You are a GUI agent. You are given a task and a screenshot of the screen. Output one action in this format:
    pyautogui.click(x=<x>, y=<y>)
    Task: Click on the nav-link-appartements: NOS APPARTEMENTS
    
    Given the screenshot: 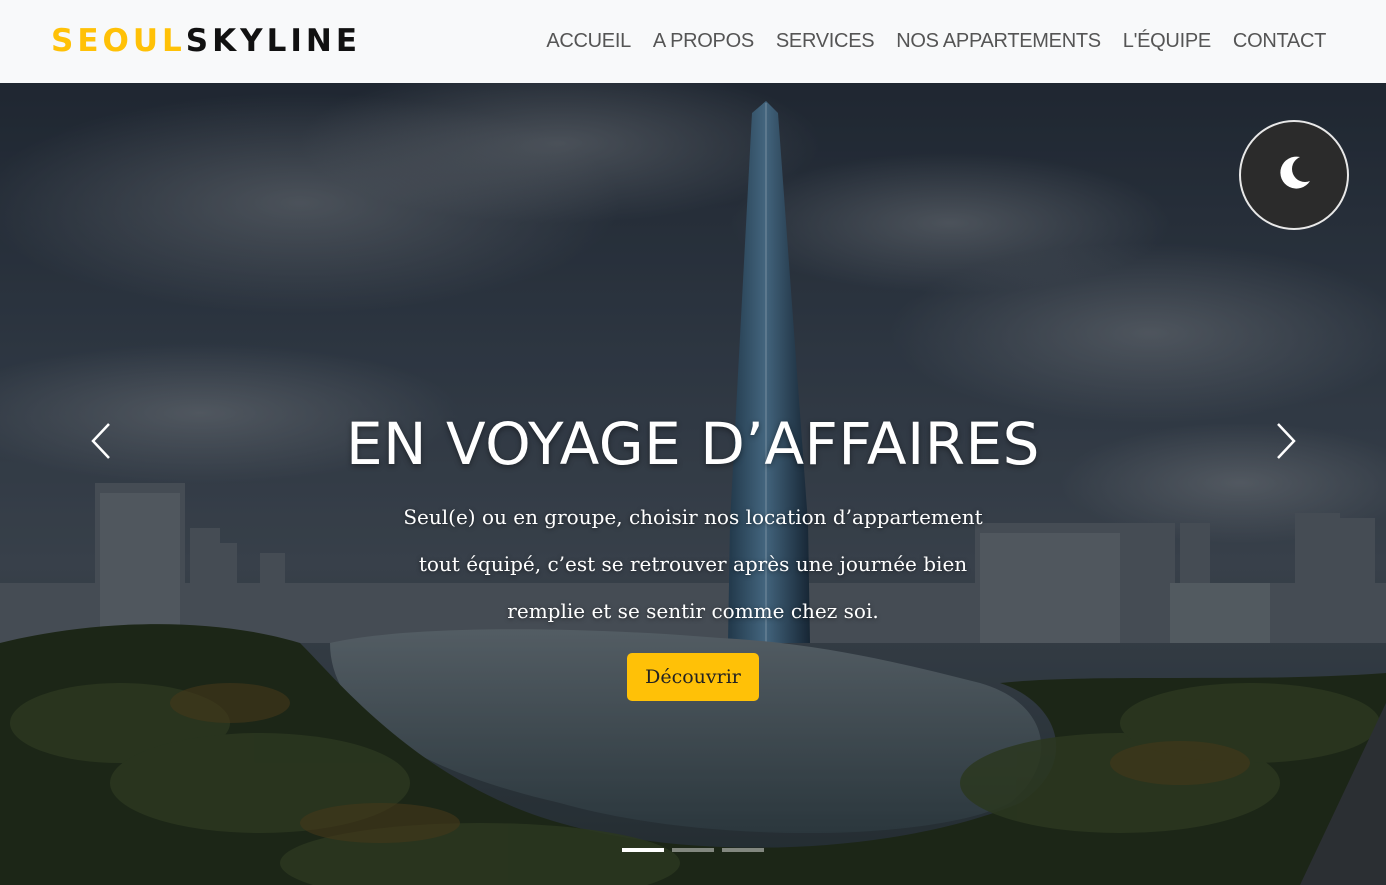 What is the action you would take?
    pyautogui.click(x=998, y=41)
    